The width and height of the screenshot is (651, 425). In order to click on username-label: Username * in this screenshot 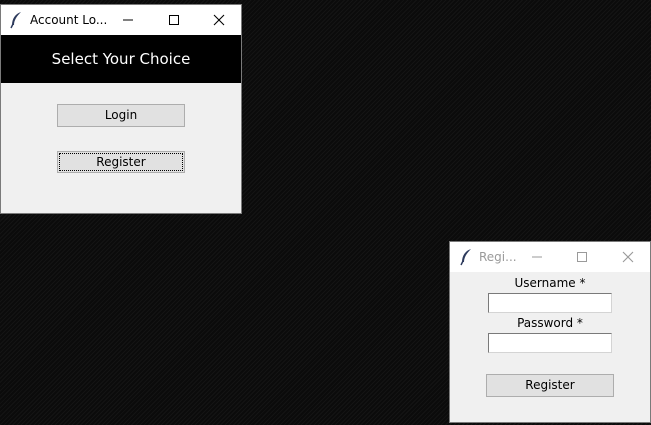, I will do `click(550, 283)`.